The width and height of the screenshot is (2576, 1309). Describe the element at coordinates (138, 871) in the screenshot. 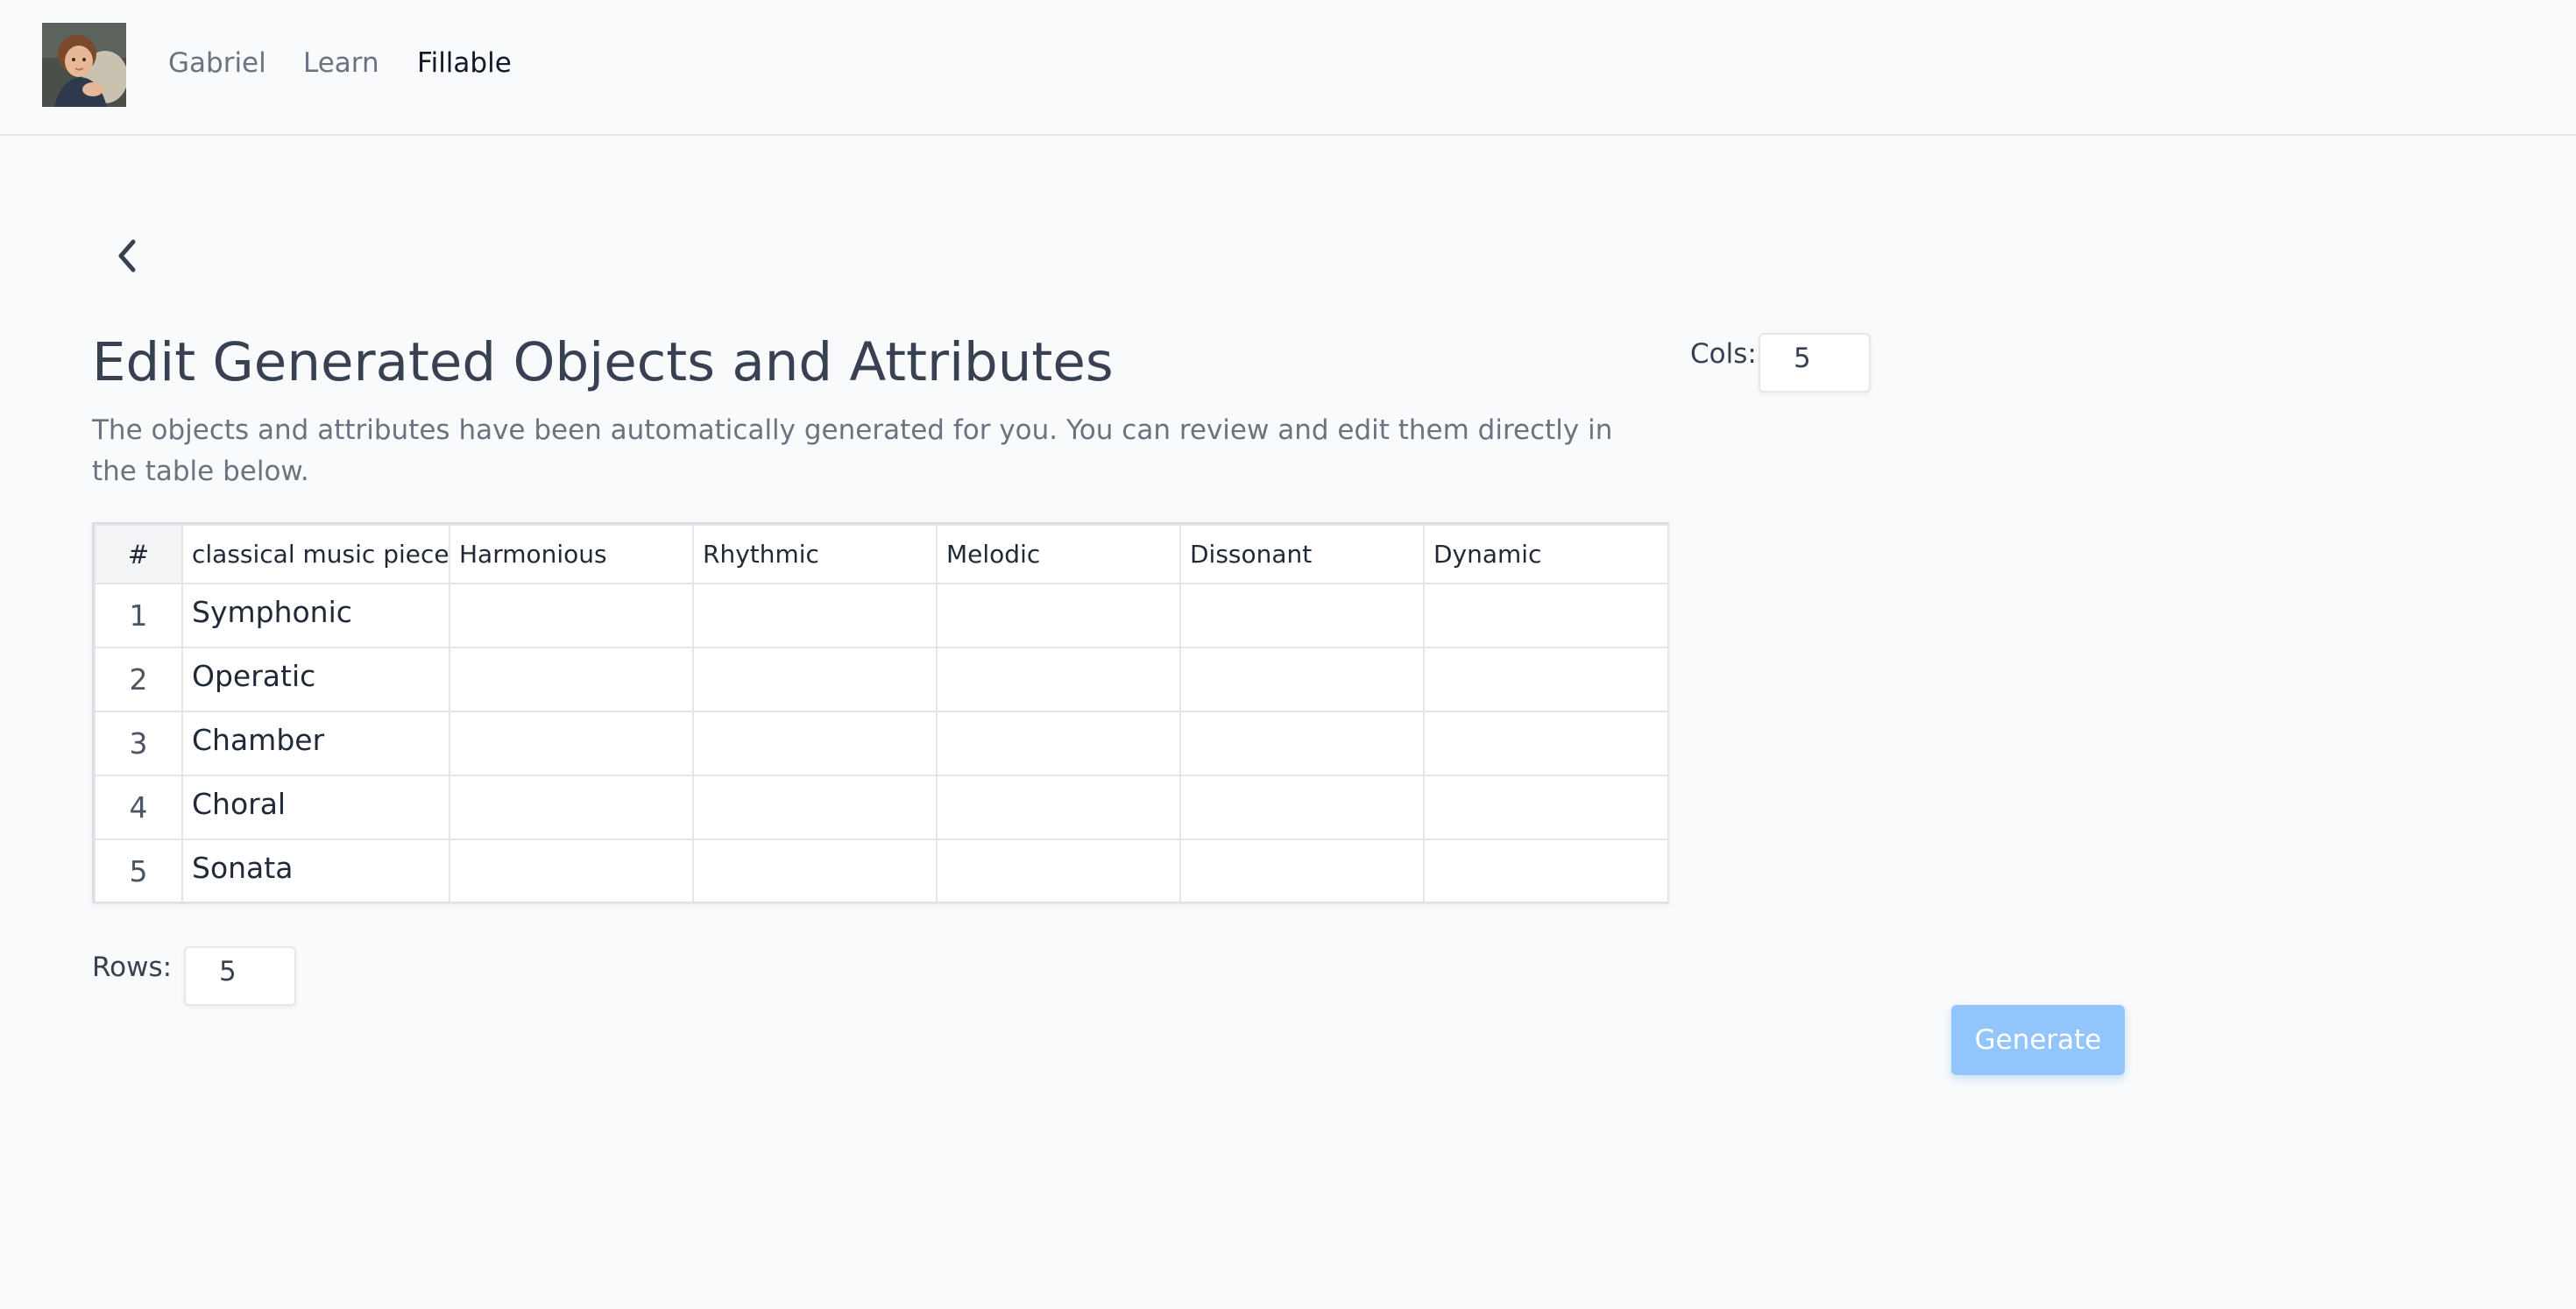

I see `row-index: 5` at that location.